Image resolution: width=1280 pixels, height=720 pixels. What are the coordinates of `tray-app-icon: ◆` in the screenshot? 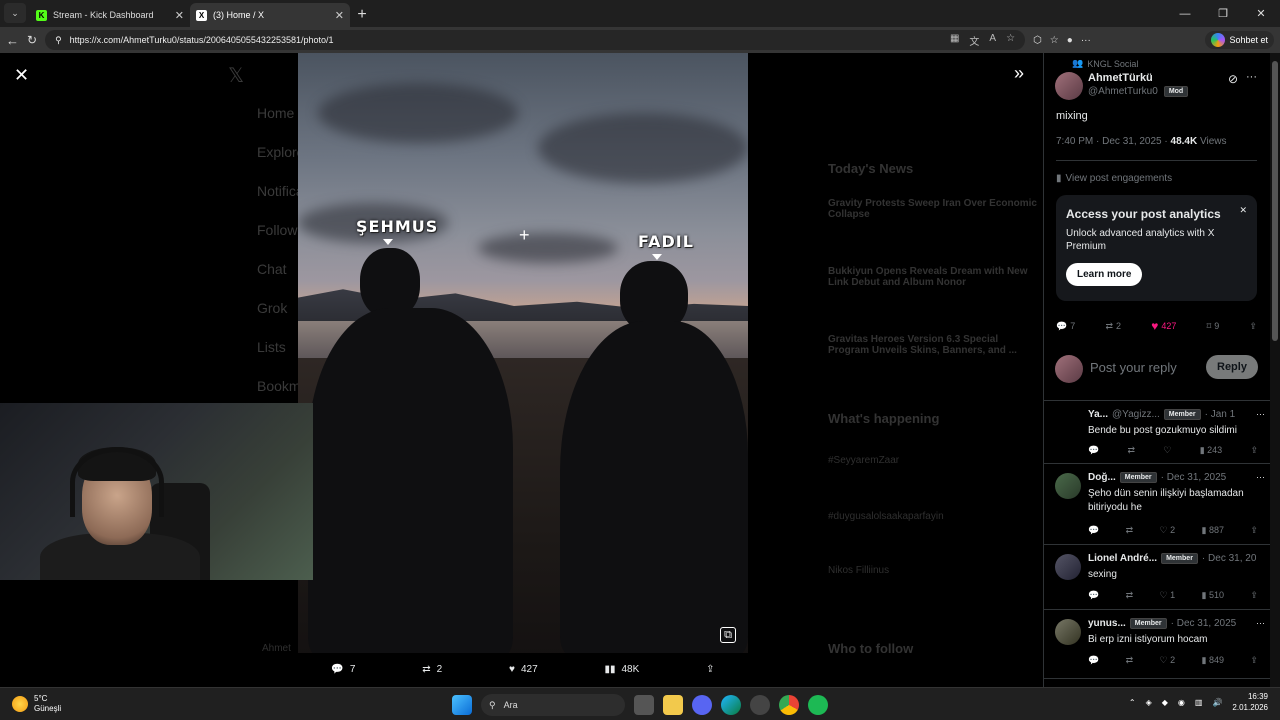 It's located at (1165, 702).